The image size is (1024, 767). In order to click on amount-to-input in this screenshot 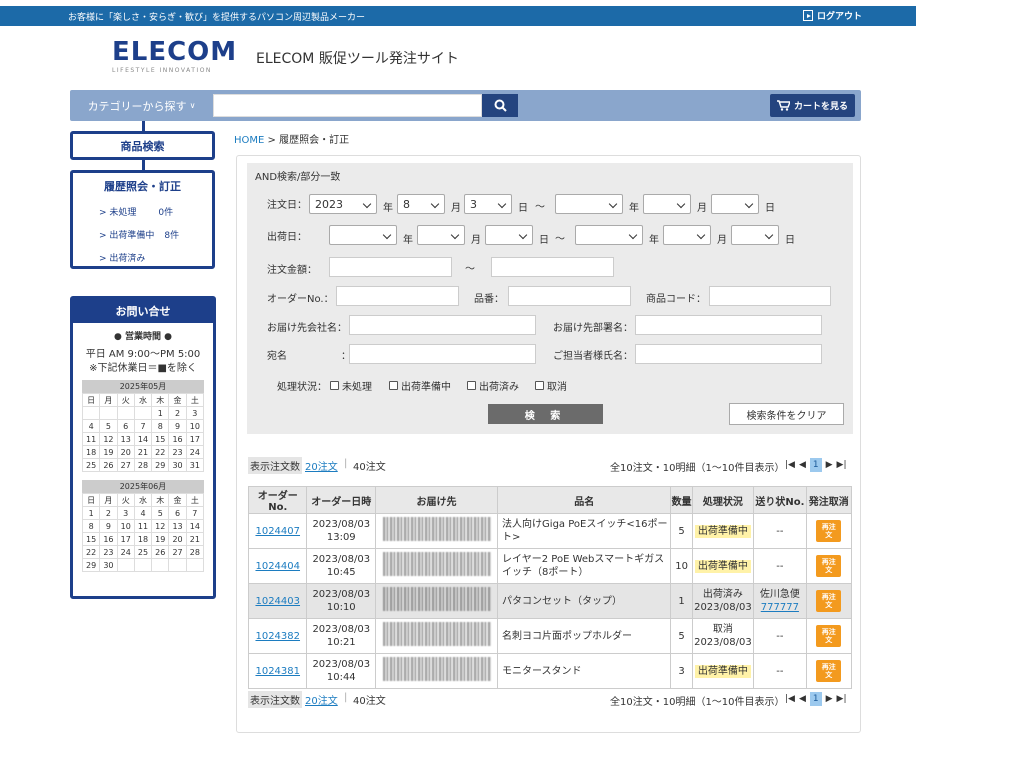, I will do `click(552, 267)`.